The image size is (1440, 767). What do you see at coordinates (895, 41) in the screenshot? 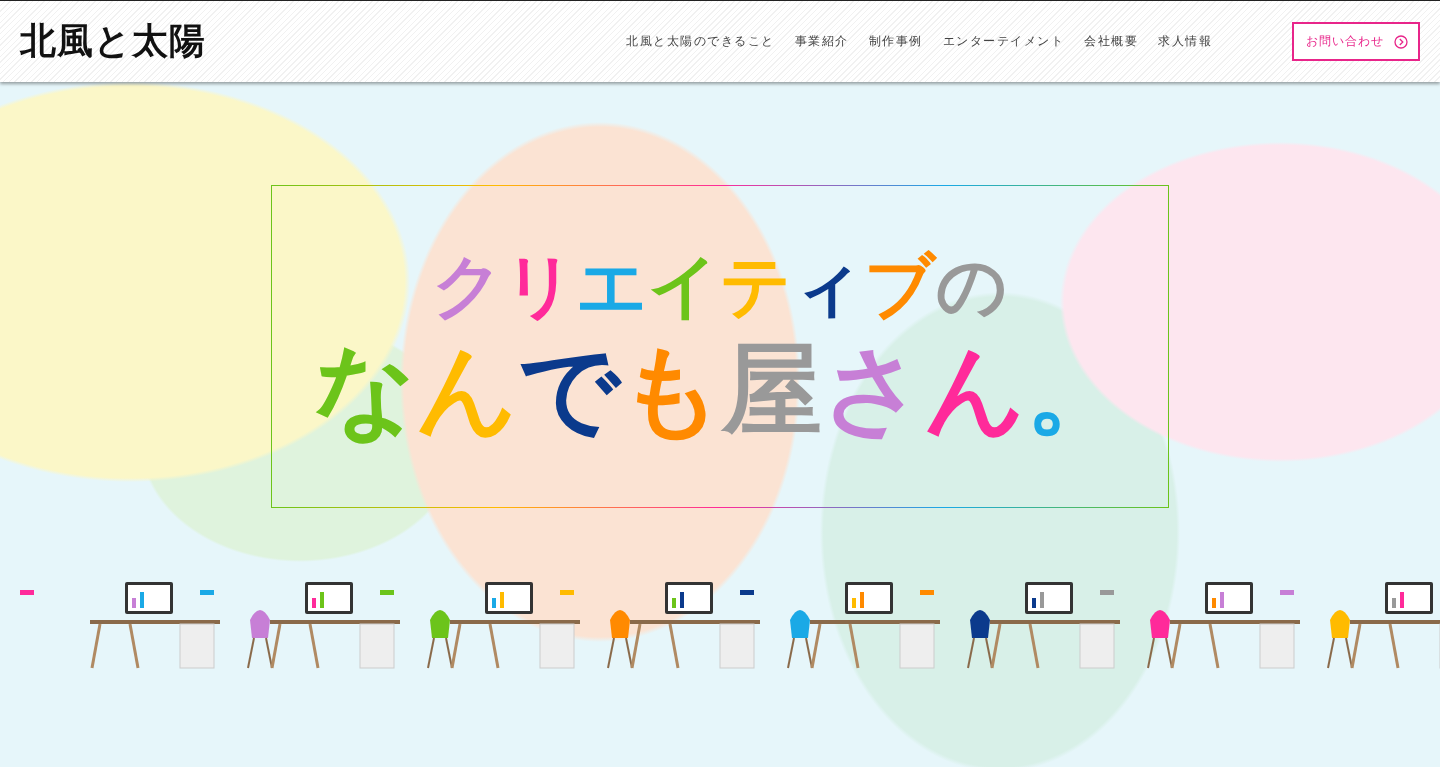
I see `nav-link: 制作事例` at bounding box center [895, 41].